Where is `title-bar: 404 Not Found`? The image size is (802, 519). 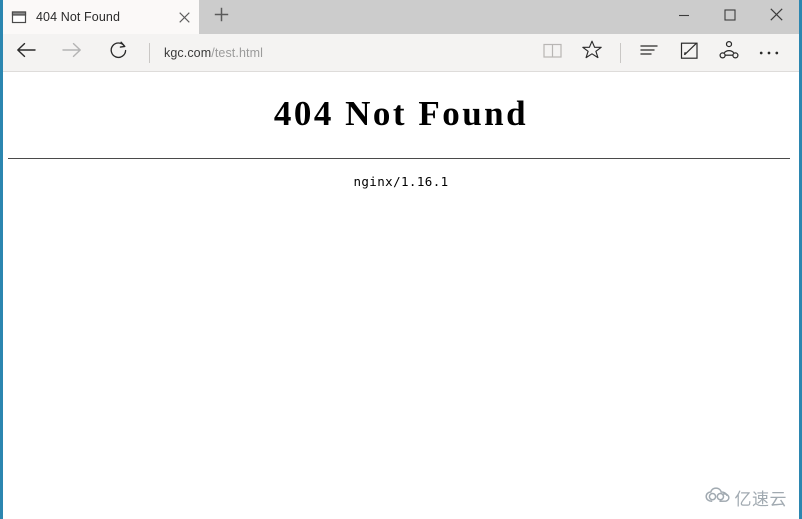
title-bar: 404 Not Found is located at coordinates (401, 17).